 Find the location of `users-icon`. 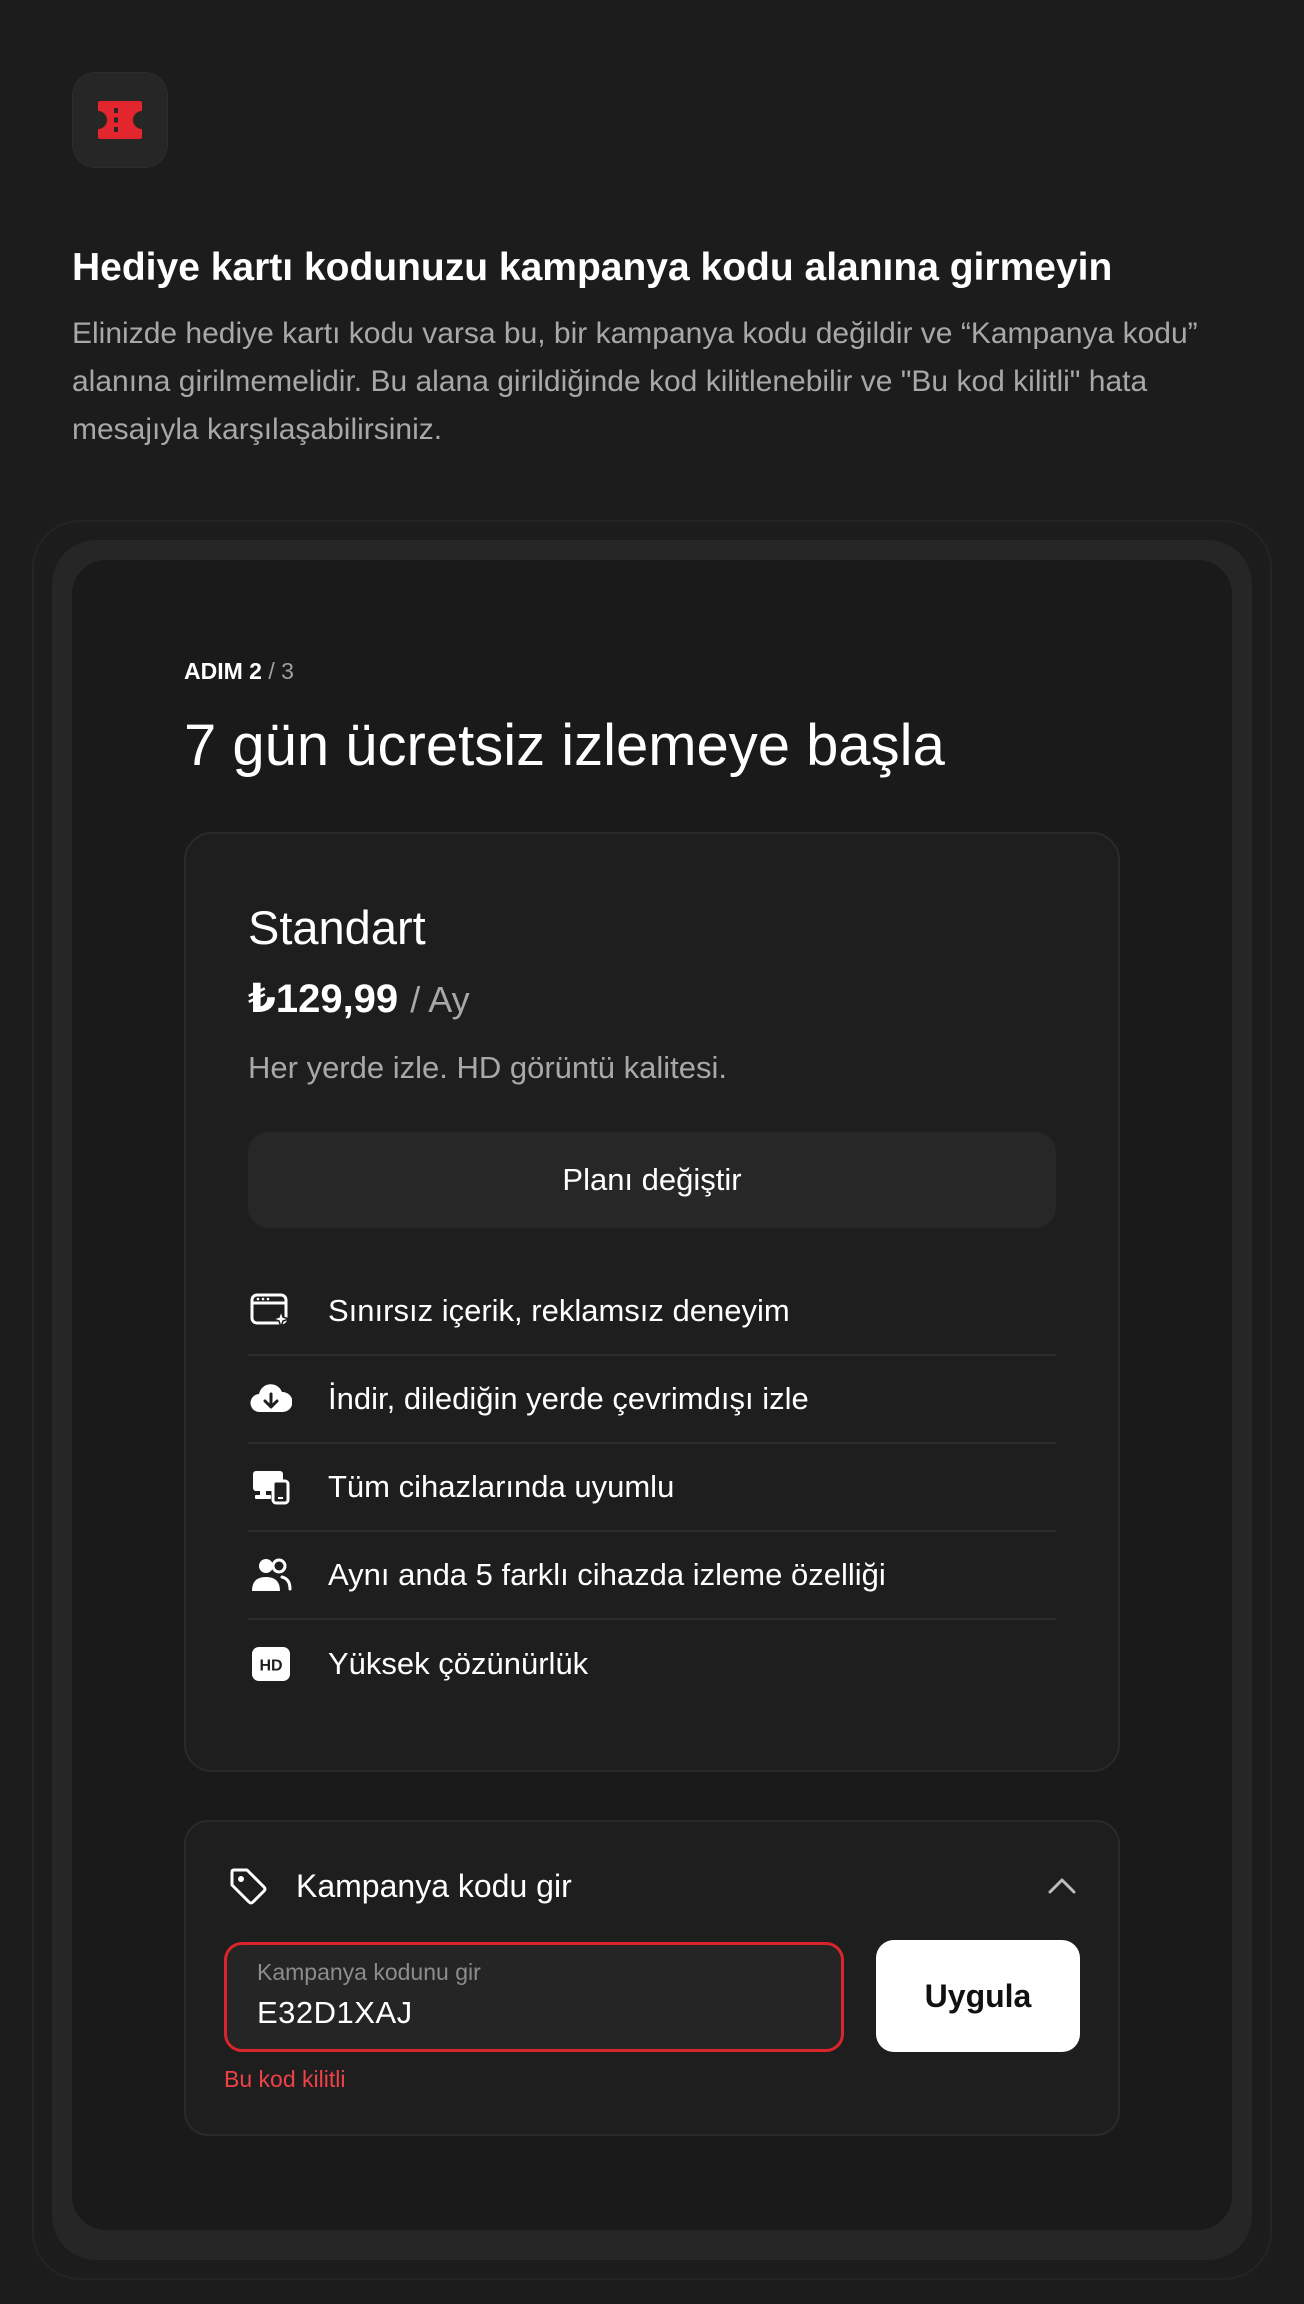

users-icon is located at coordinates (271, 1575).